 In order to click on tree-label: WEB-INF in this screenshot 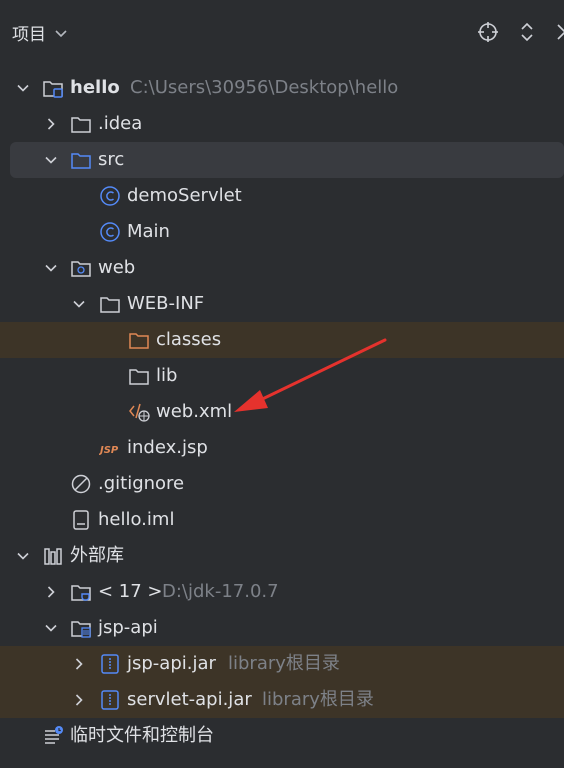, I will do `click(166, 303)`.